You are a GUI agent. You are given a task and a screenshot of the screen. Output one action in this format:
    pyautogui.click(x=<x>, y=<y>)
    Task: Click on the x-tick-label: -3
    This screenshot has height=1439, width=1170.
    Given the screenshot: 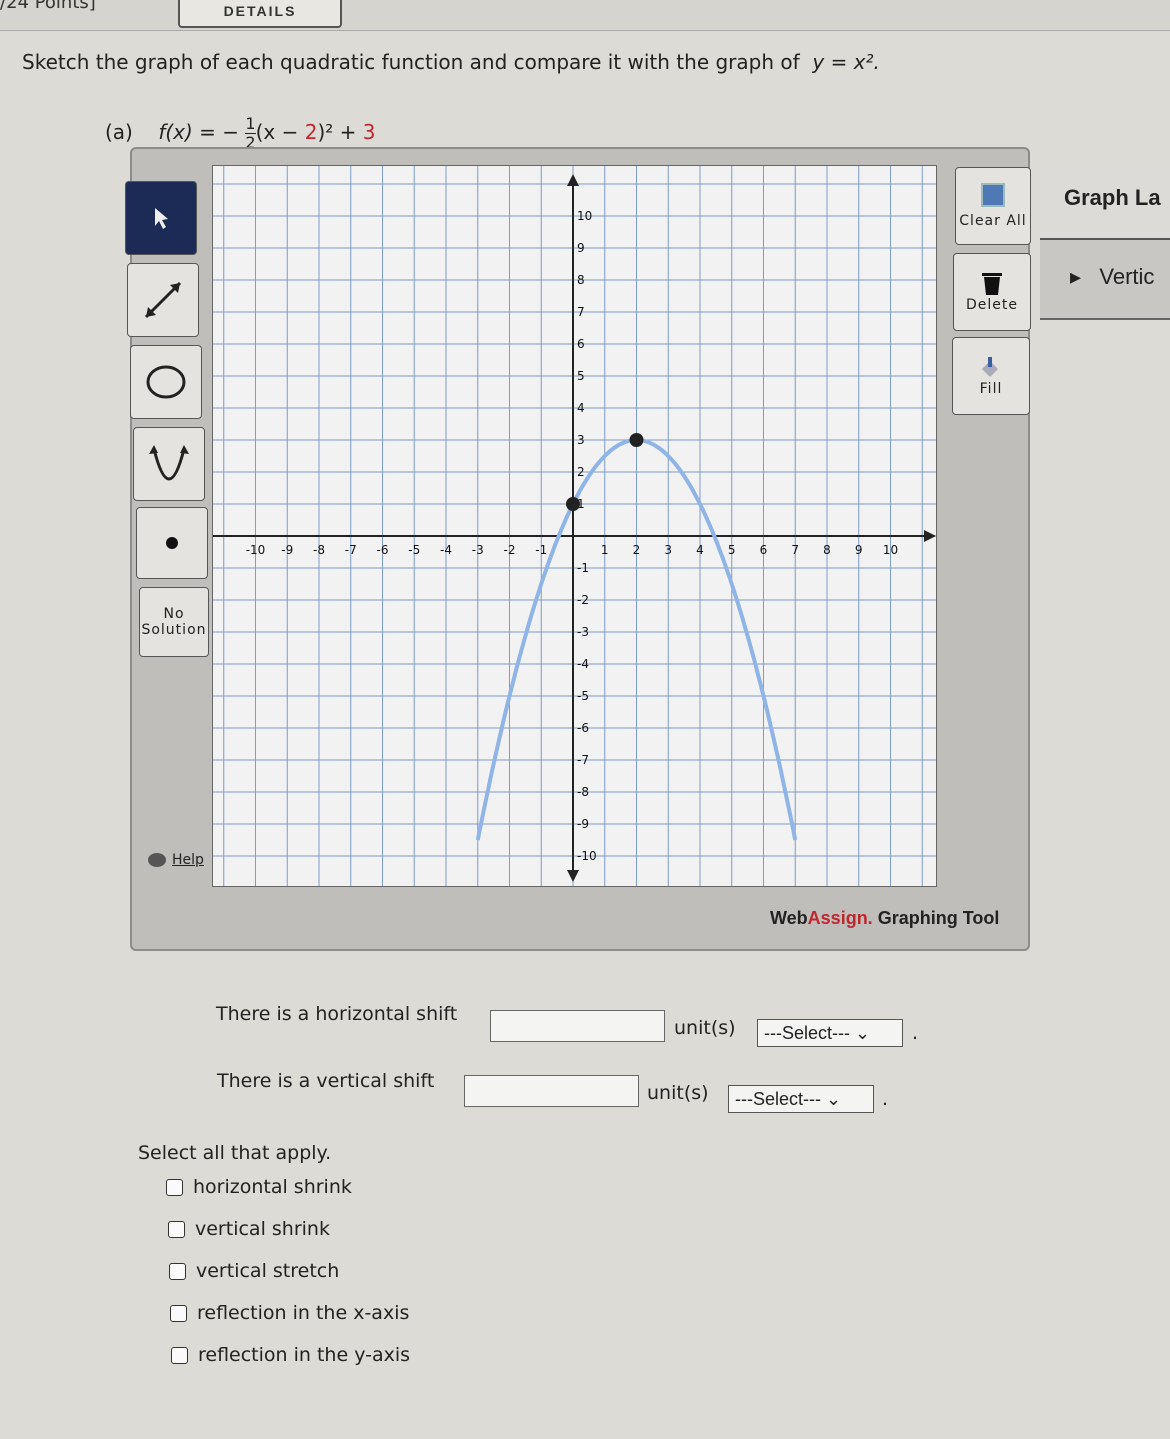 What is the action you would take?
    pyautogui.click(x=478, y=550)
    